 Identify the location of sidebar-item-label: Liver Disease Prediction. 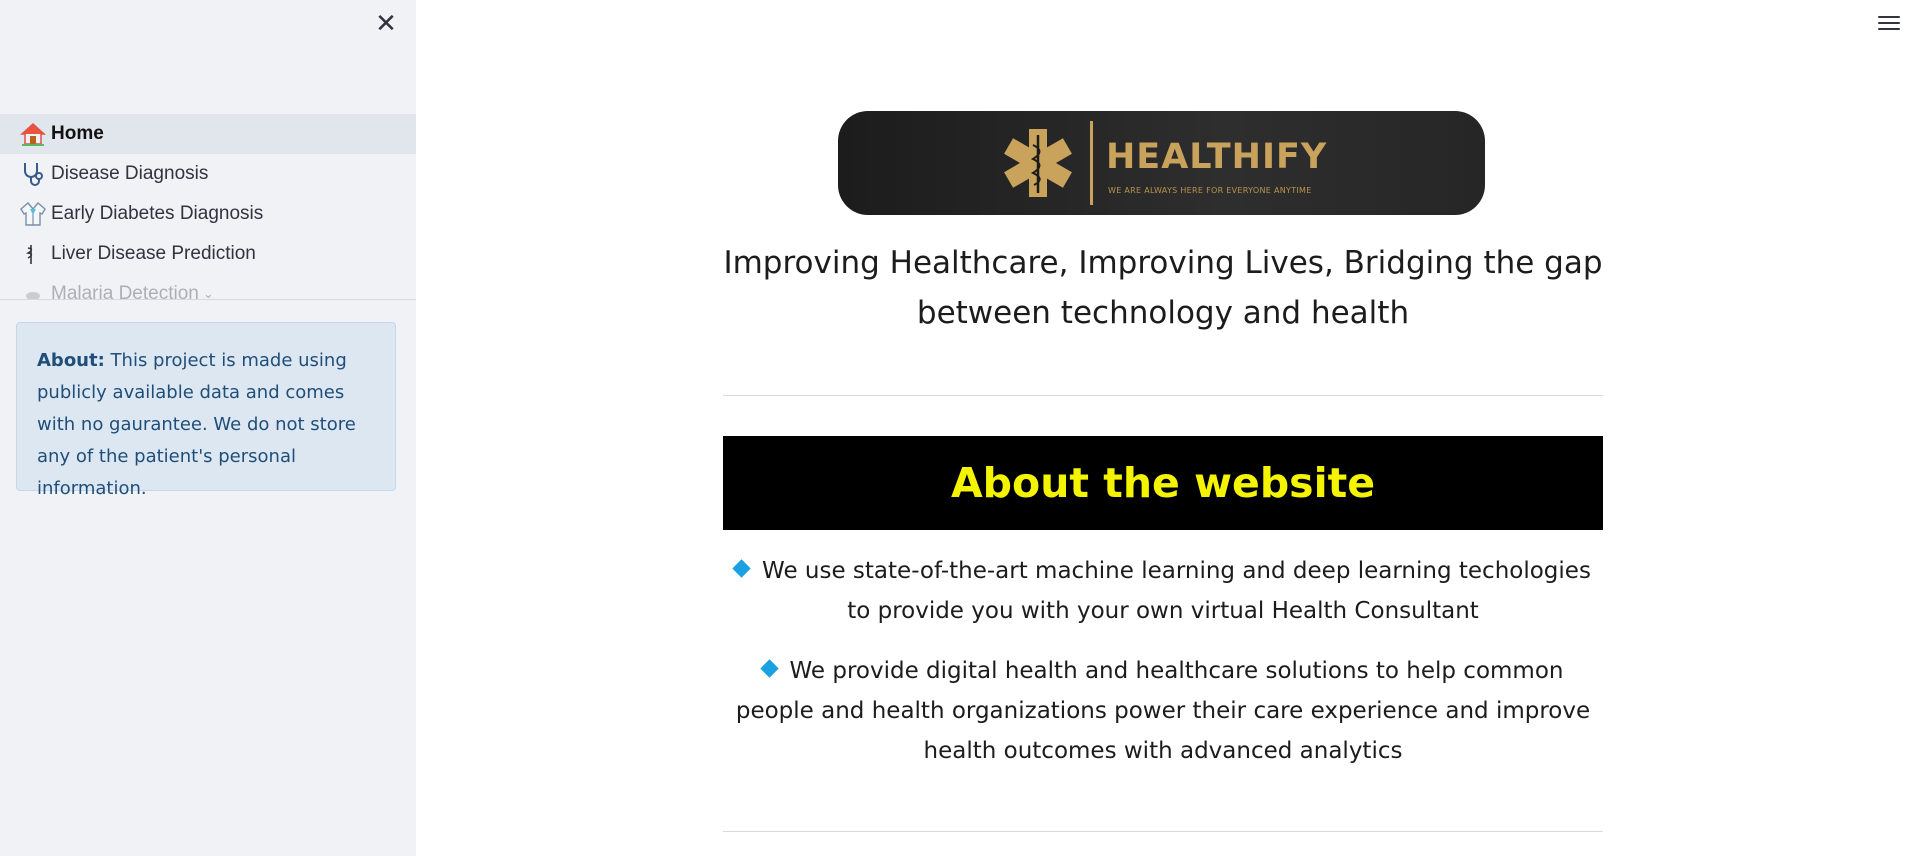
(153, 253).